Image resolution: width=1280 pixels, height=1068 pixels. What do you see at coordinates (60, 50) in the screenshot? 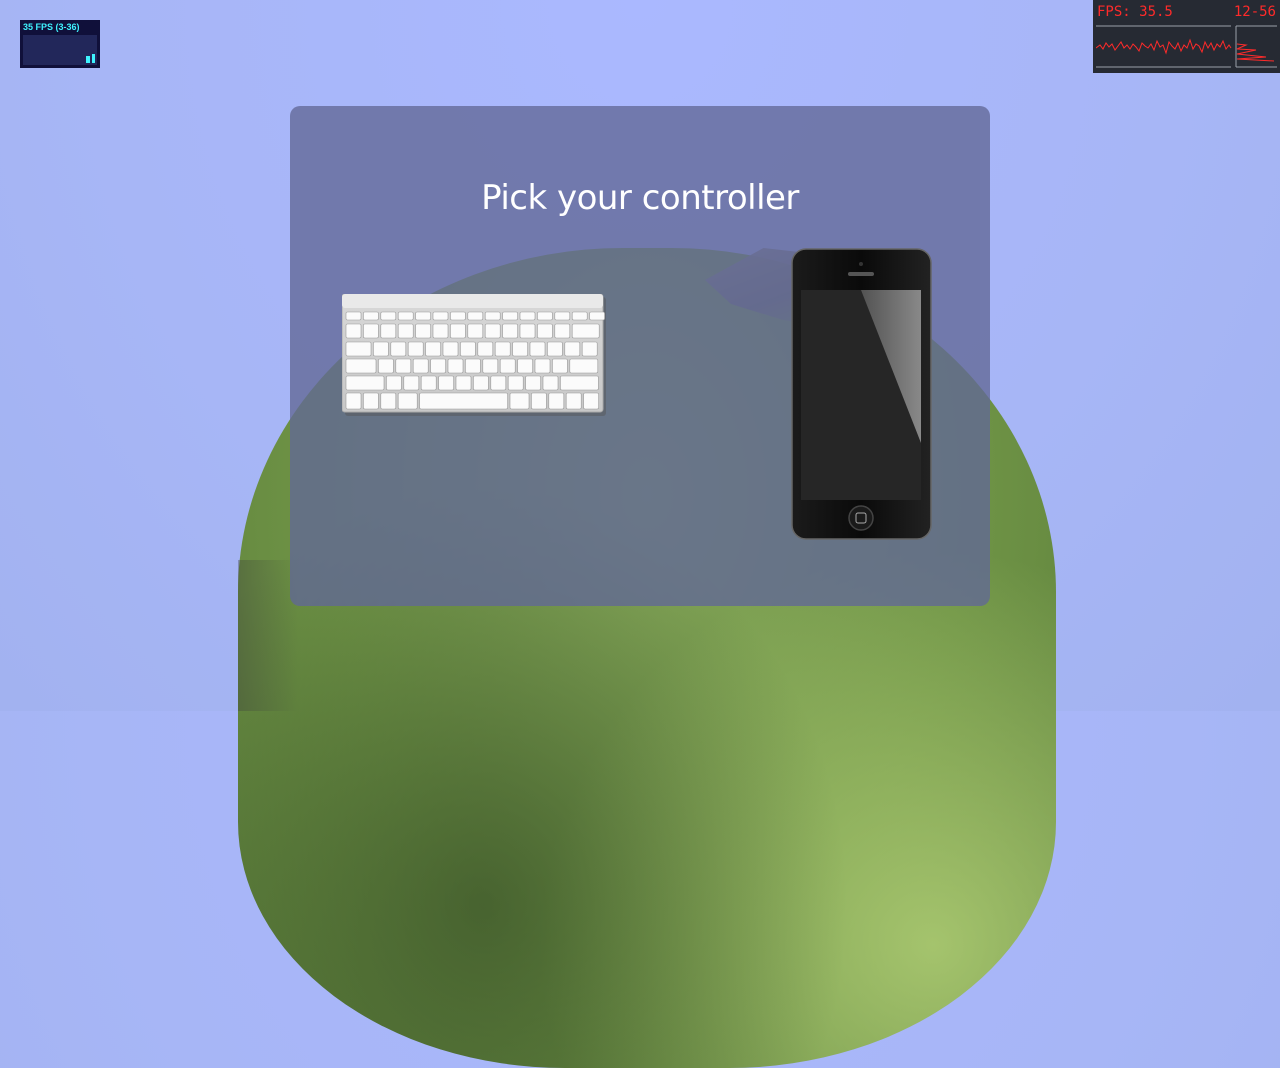
I see `fps-stats-graph` at bounding box center [60, 50].